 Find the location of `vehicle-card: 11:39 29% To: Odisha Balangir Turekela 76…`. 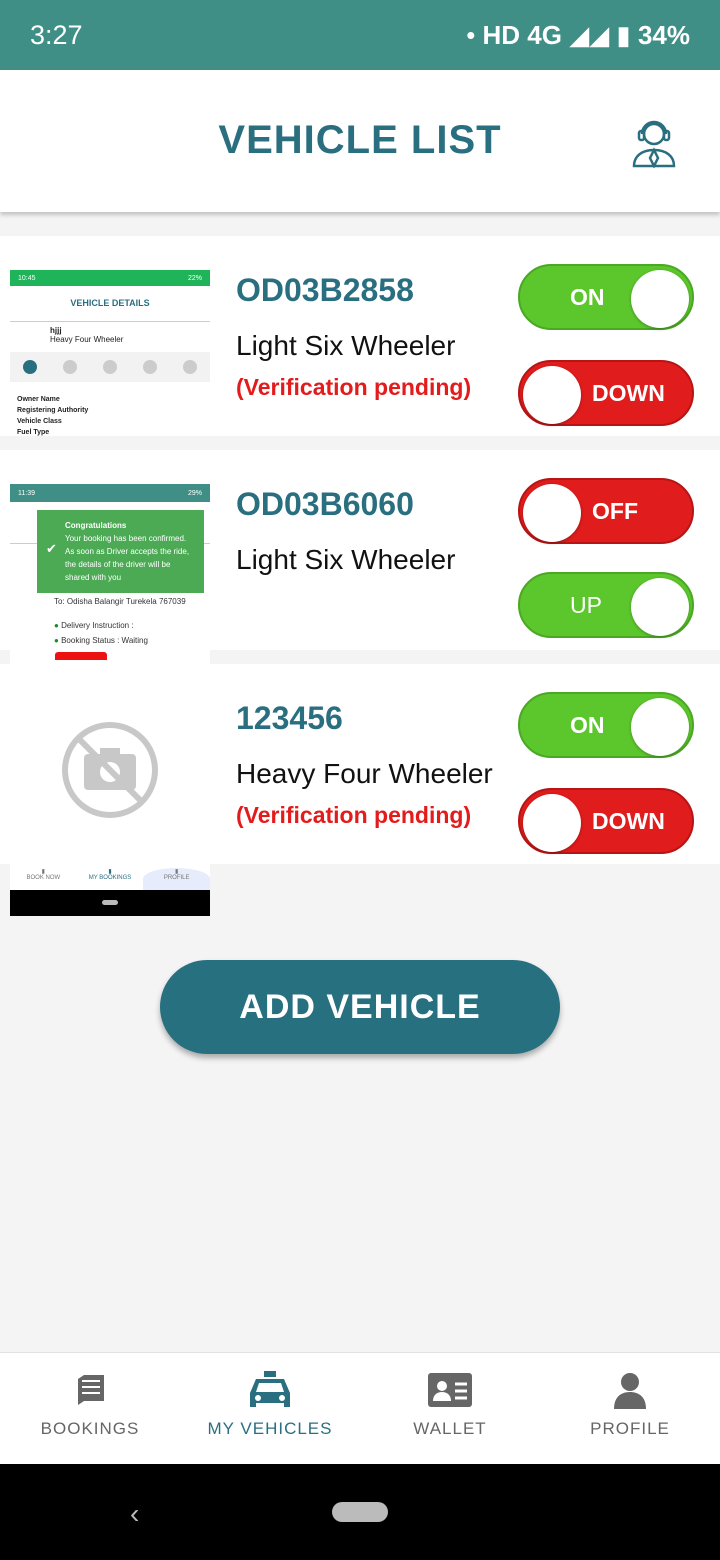

vehicle-card: 11:39 29% To: Odisha Balangir Turekela 76… is located at coordinates (360, 557).